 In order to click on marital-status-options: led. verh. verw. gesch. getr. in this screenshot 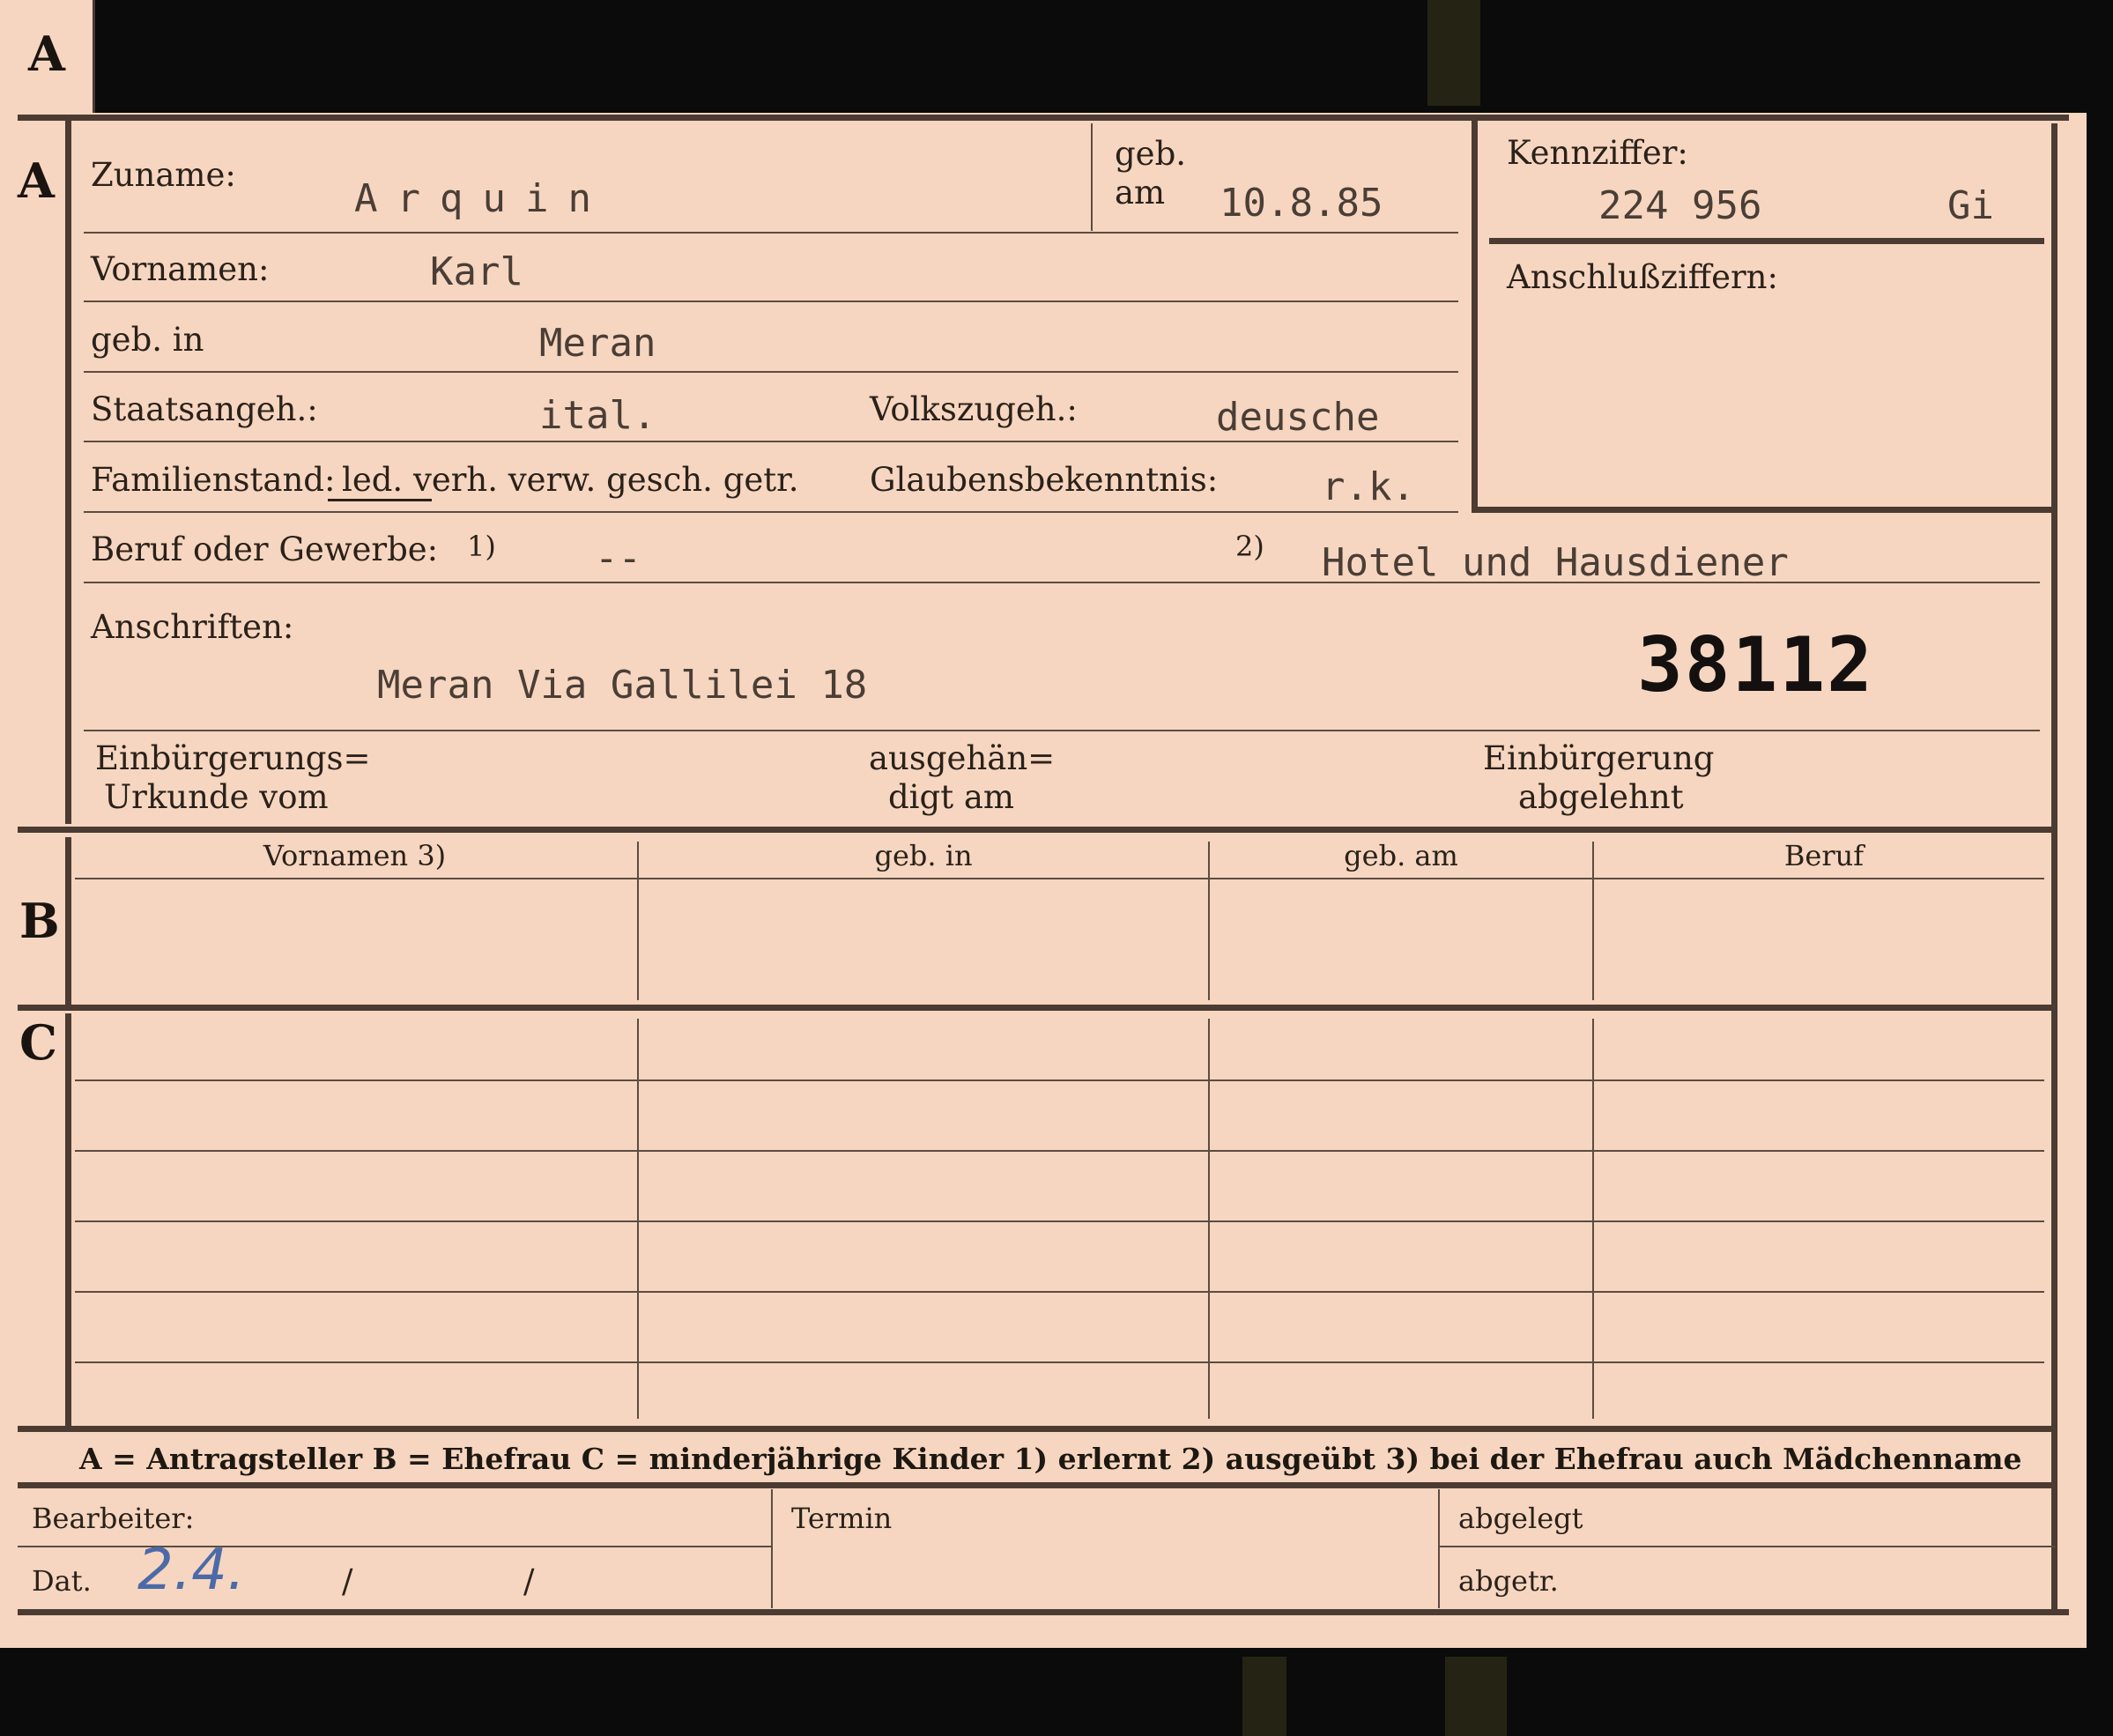, I will do `click(571, 480)`.